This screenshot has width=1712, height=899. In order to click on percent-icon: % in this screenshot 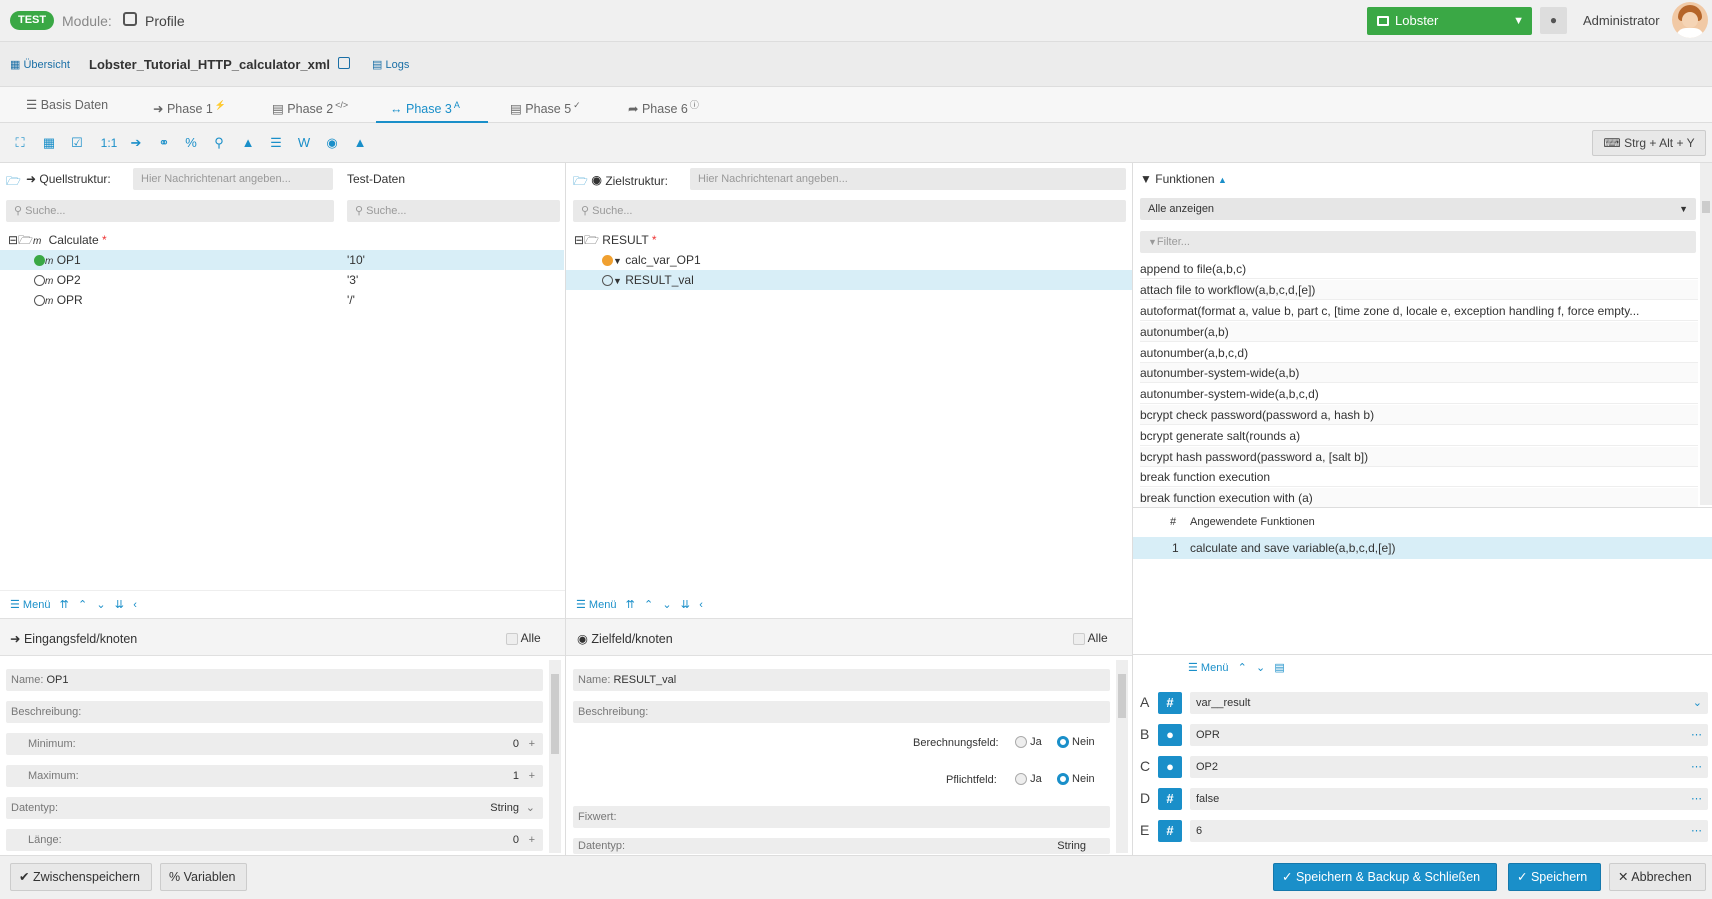, I will do `click(191, 143)`.